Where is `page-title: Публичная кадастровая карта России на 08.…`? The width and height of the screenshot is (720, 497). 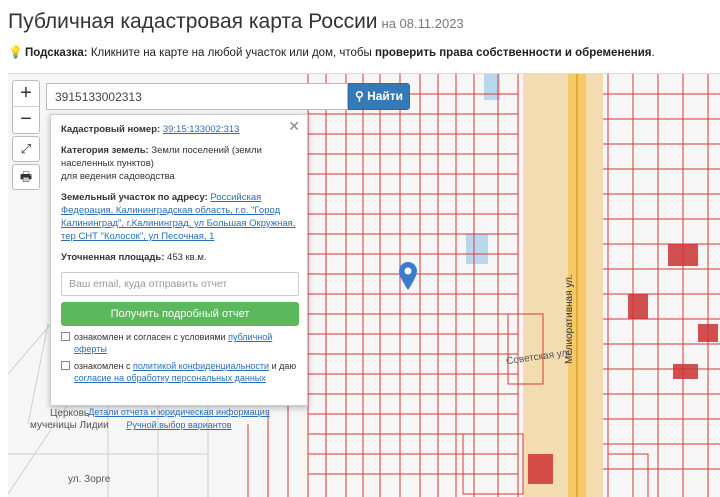 page-title: Публичная кадастровая карта России на 08.… is located at coordinates (236, 21).